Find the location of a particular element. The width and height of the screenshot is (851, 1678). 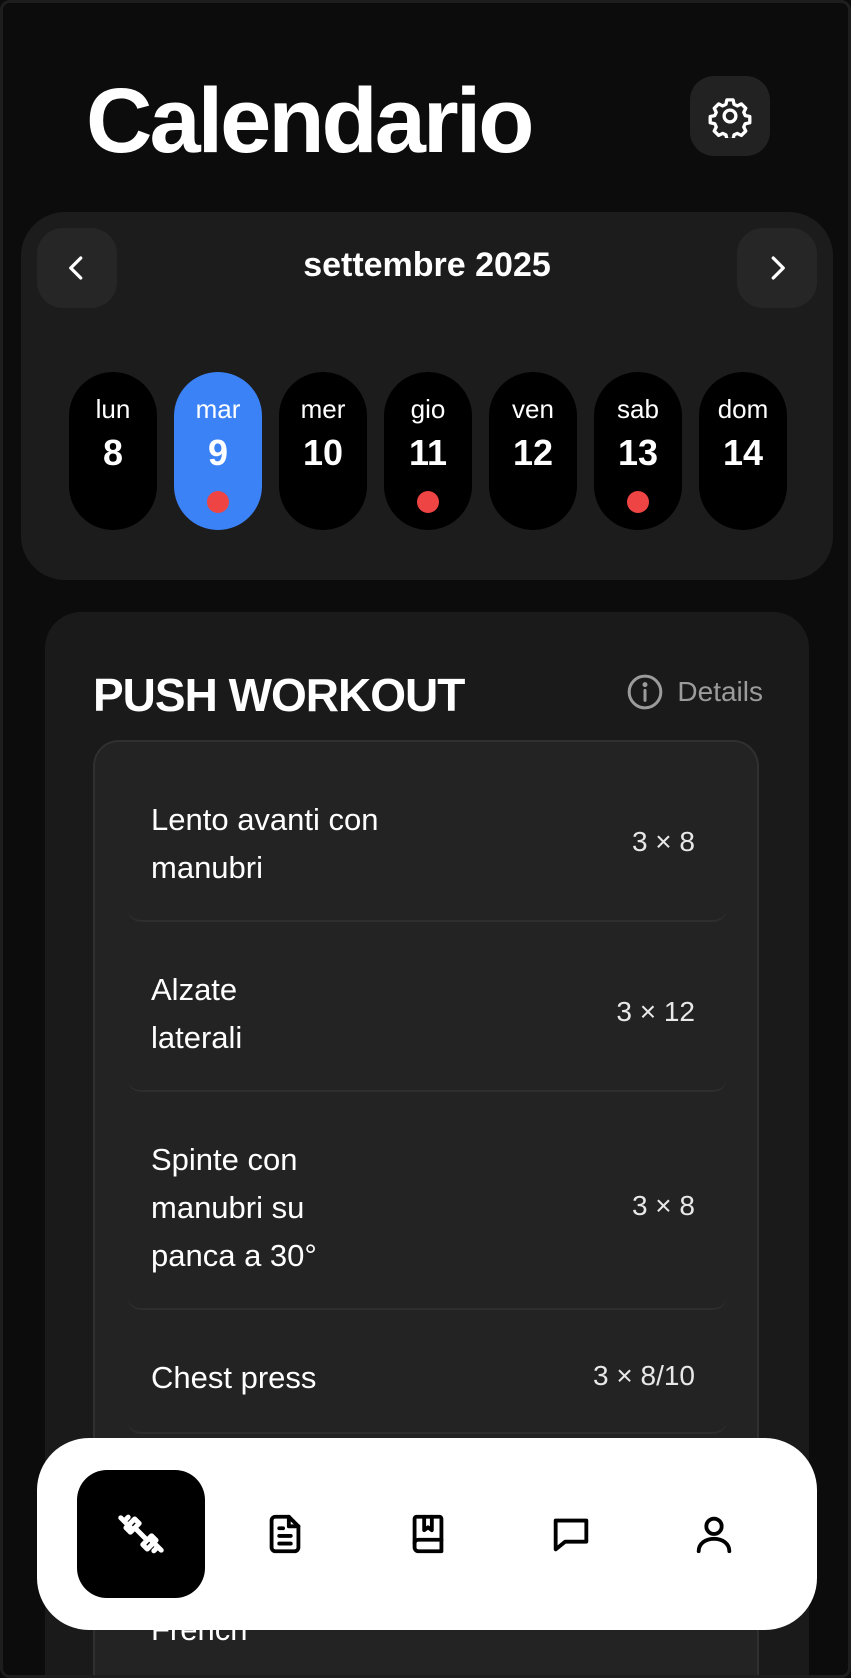

tab-messages is located at coordinates (571, 1534).